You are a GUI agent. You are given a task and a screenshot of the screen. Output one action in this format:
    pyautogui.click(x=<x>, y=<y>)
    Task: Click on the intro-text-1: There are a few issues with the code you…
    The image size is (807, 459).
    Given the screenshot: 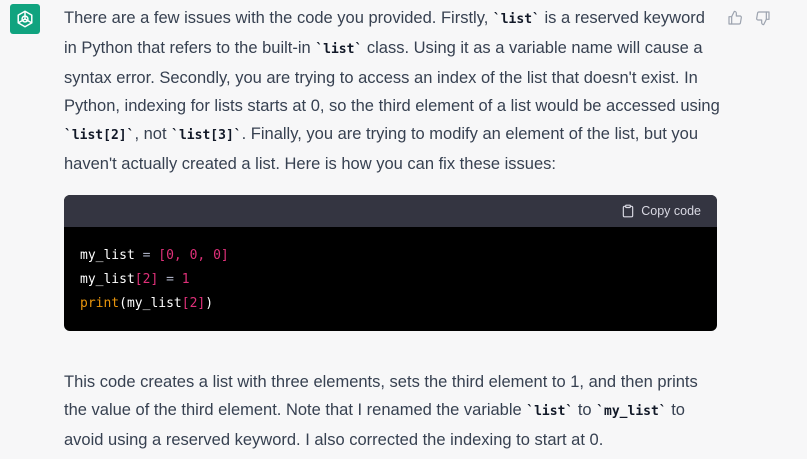 What is the action you would take?
    pyautogui.click(x=278, y=18)
    